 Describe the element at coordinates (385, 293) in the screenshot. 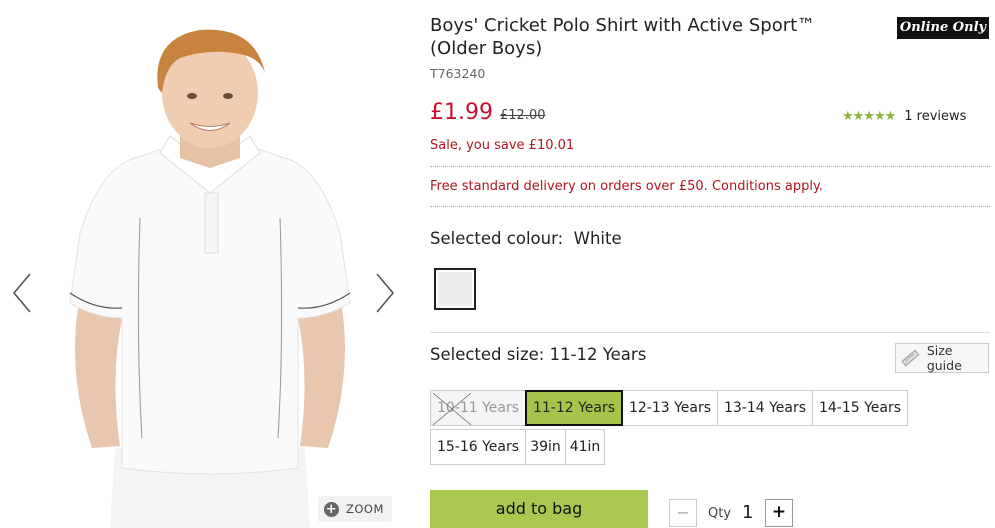

I see `chevron-right-icon` at that location.